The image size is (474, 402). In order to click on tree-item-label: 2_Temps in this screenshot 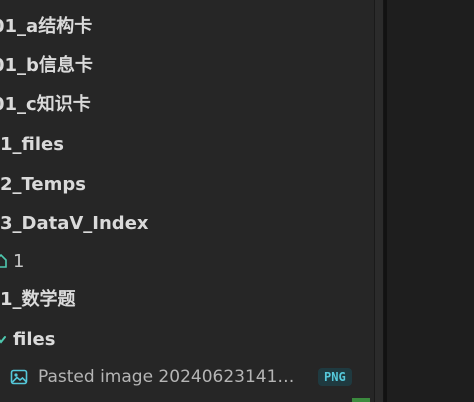, I will do `click(43, 184)`.